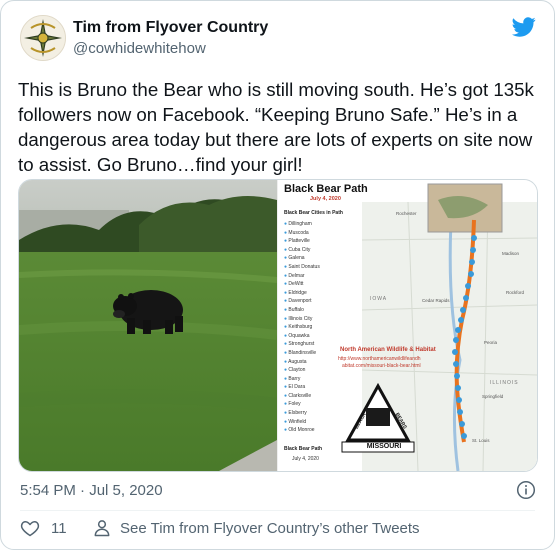 This screenshot has width=555, height=550. What do you see at coordinates (299, 430) in the screenshot?
I see `map-city: ● Old Monroe` at bounding box center [299, 430].